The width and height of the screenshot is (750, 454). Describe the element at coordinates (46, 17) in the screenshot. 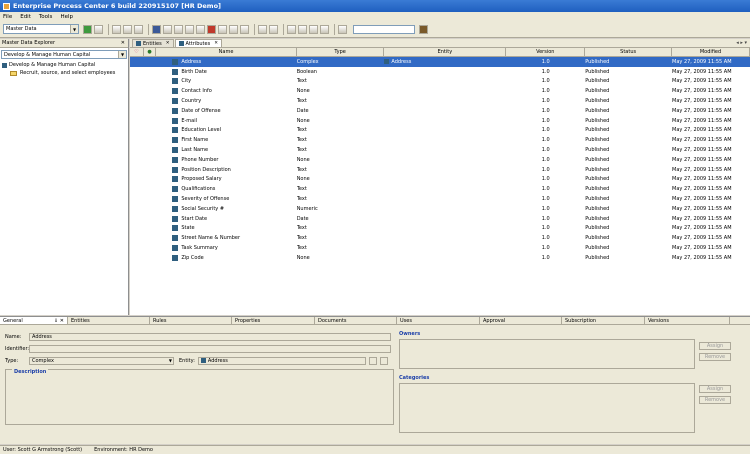

I see `menu-tools: Tools` at that location.